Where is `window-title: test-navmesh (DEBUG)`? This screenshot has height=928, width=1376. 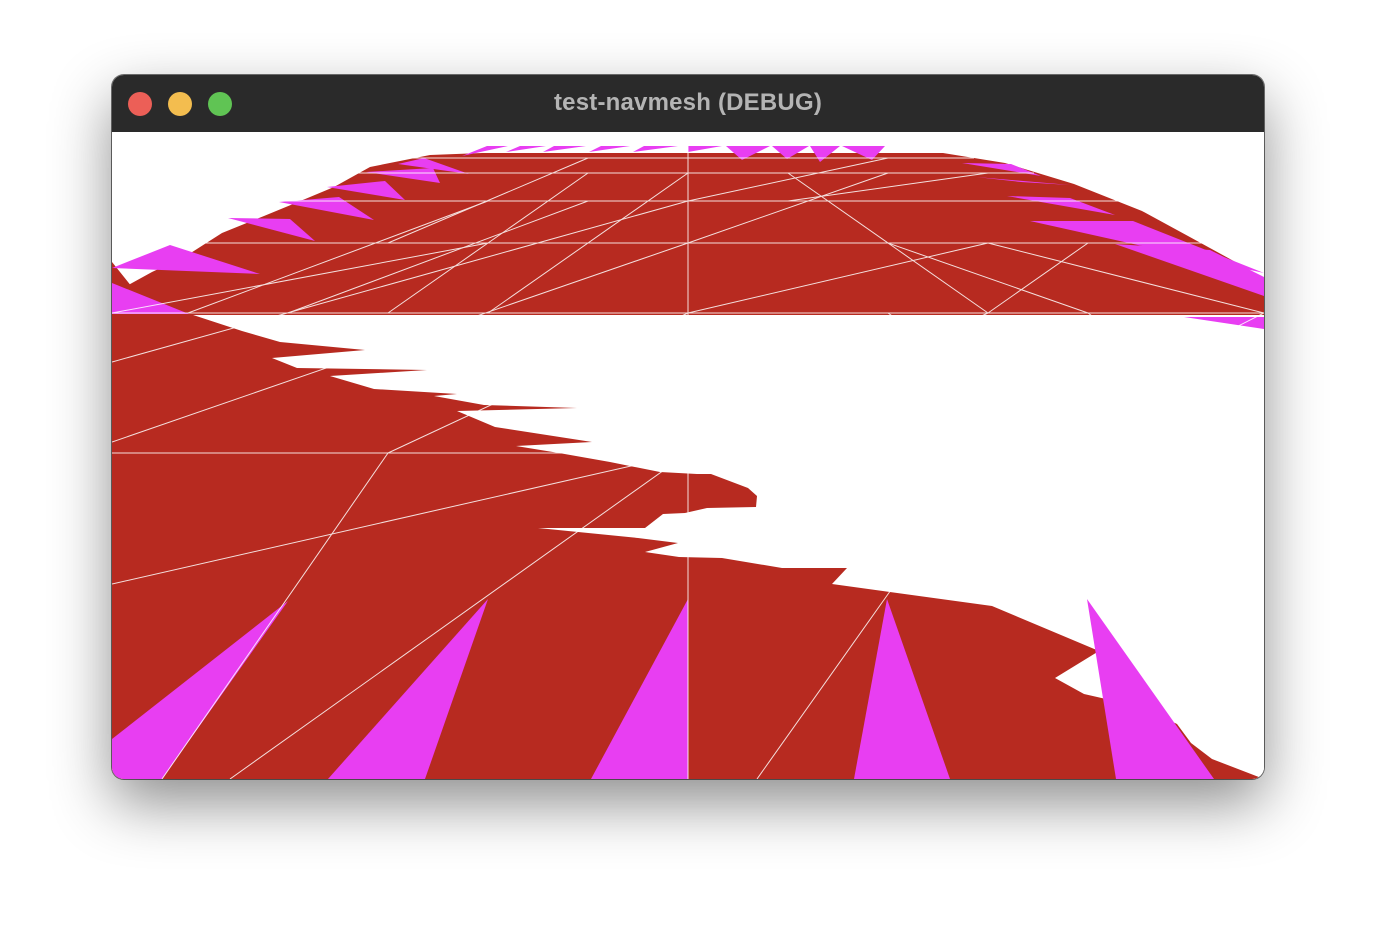 window-title: test-navmesh (DEBUG) is located at coordinates (688, 102).